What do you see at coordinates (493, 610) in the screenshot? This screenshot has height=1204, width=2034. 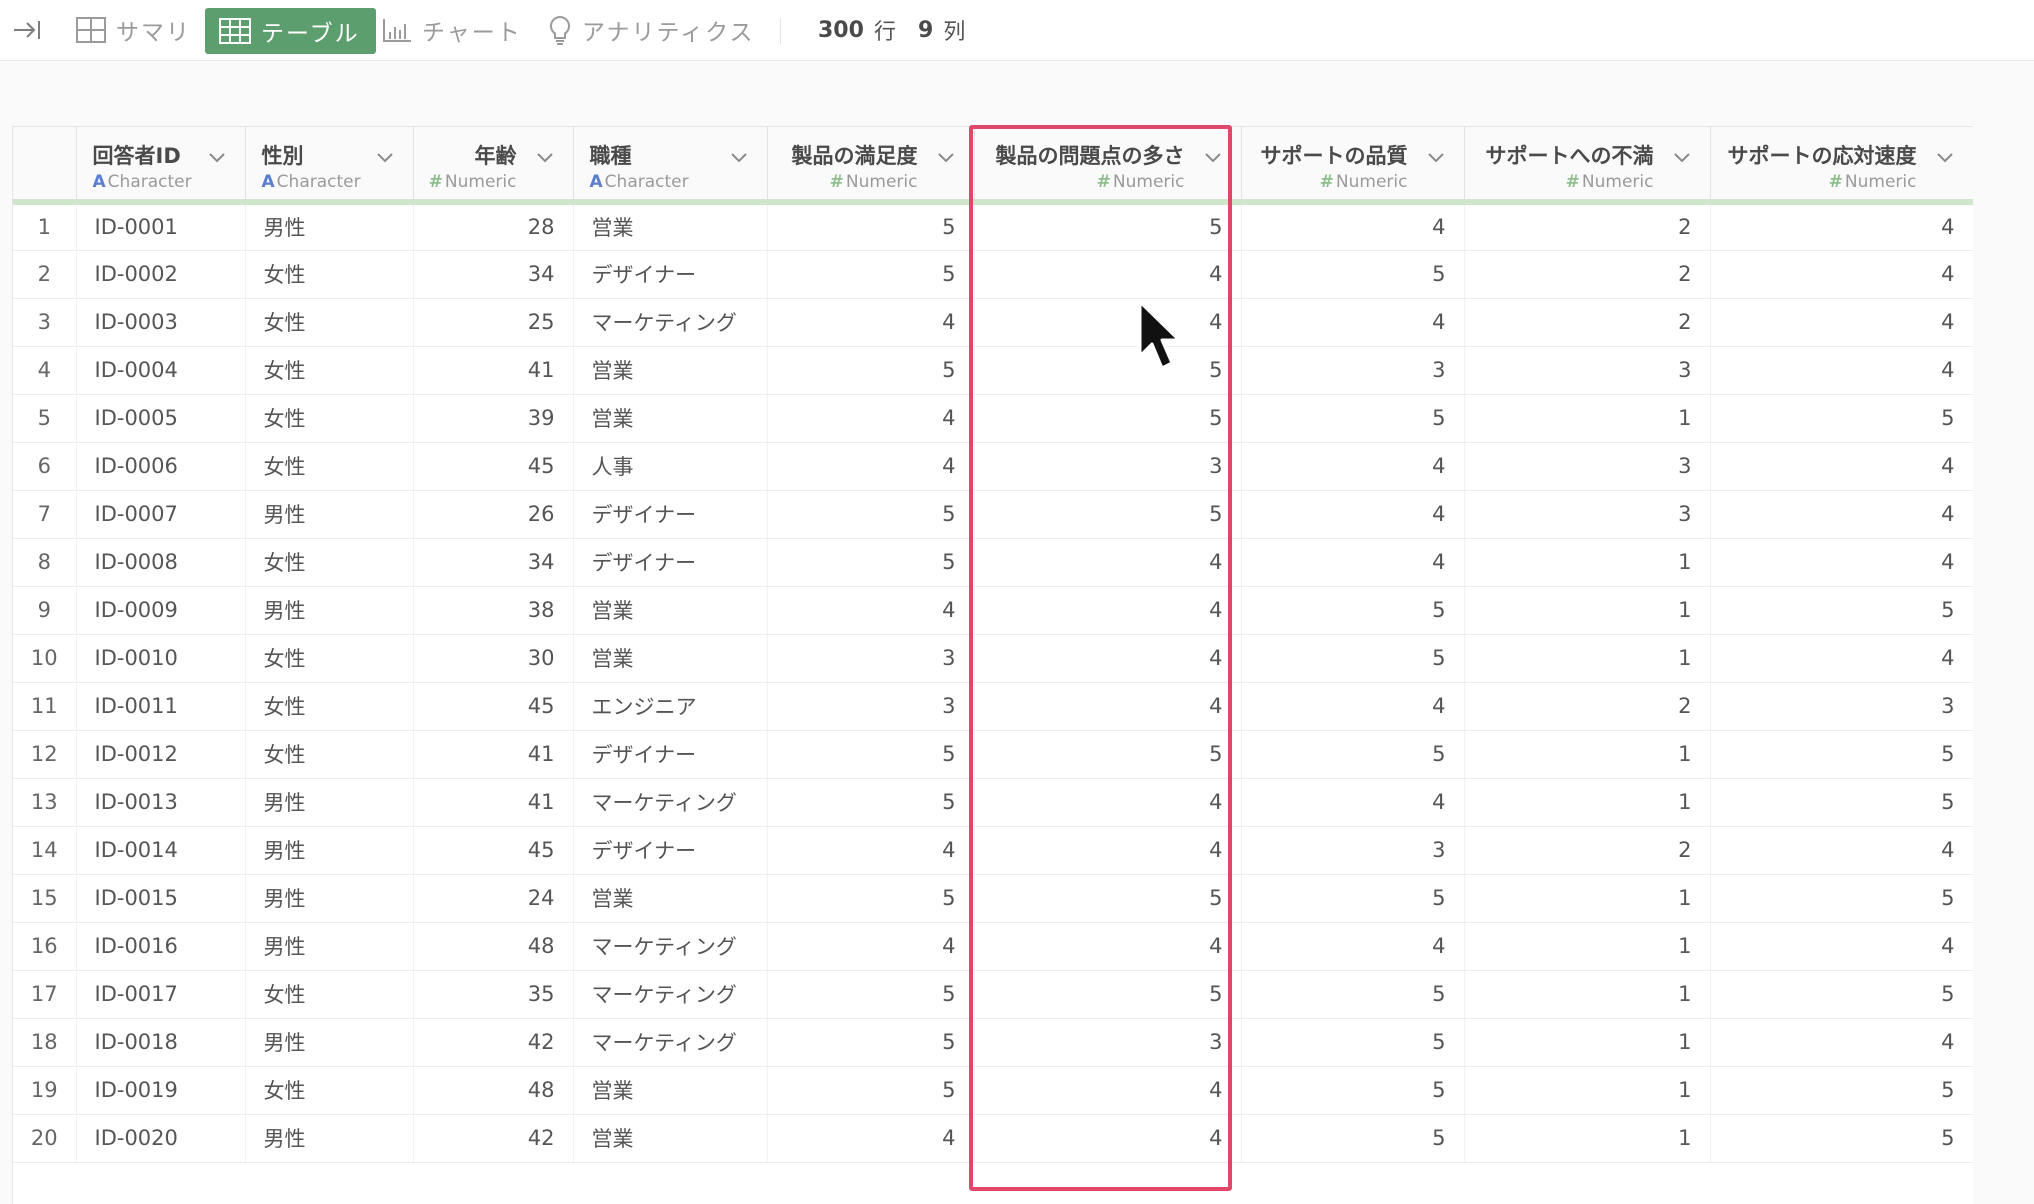 I see `table-cell: 38` at bounding box center [493, 610].